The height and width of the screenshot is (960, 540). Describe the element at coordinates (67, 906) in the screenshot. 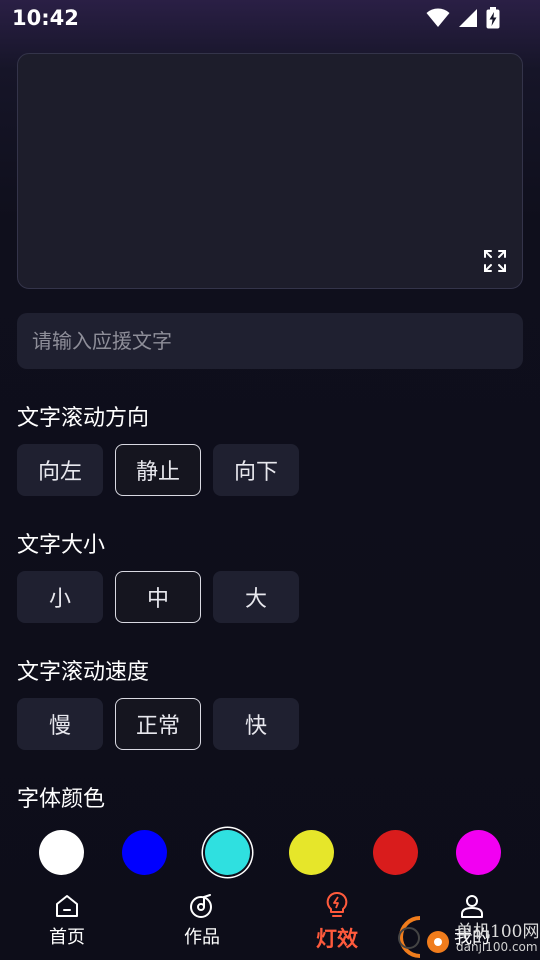

I see `home-icon` at that location.